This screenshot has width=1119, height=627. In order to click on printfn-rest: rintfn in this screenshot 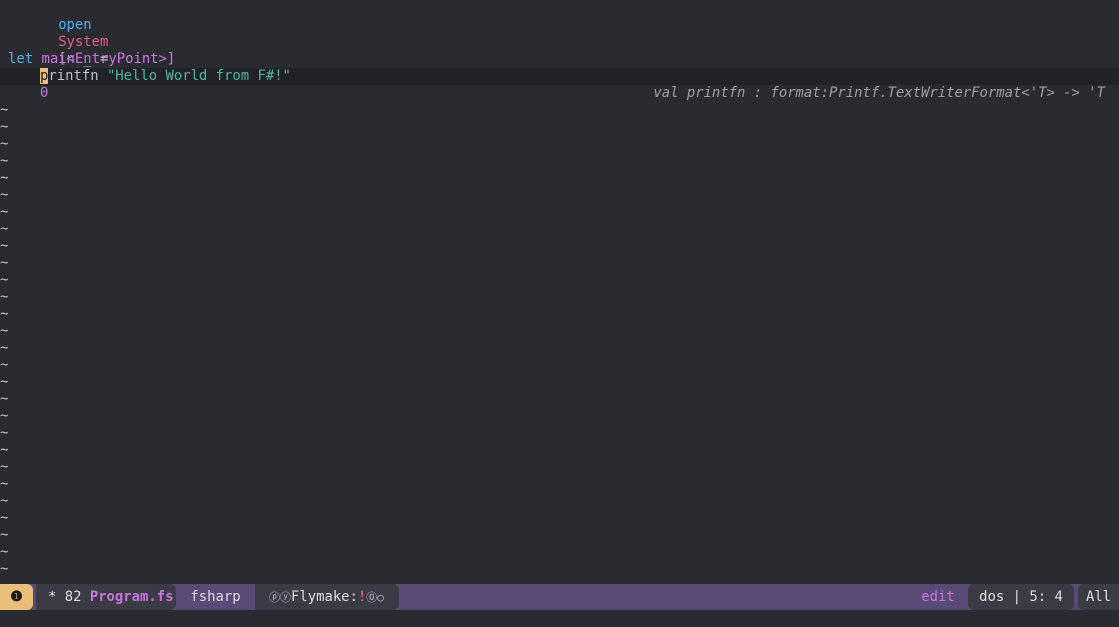, I will do `click(73, 76)`.